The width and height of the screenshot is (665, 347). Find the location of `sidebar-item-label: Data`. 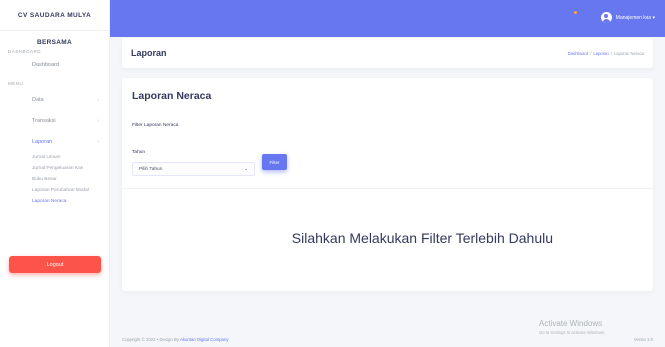

sidebar-item-label: Data is located at coordinates (38, 99).